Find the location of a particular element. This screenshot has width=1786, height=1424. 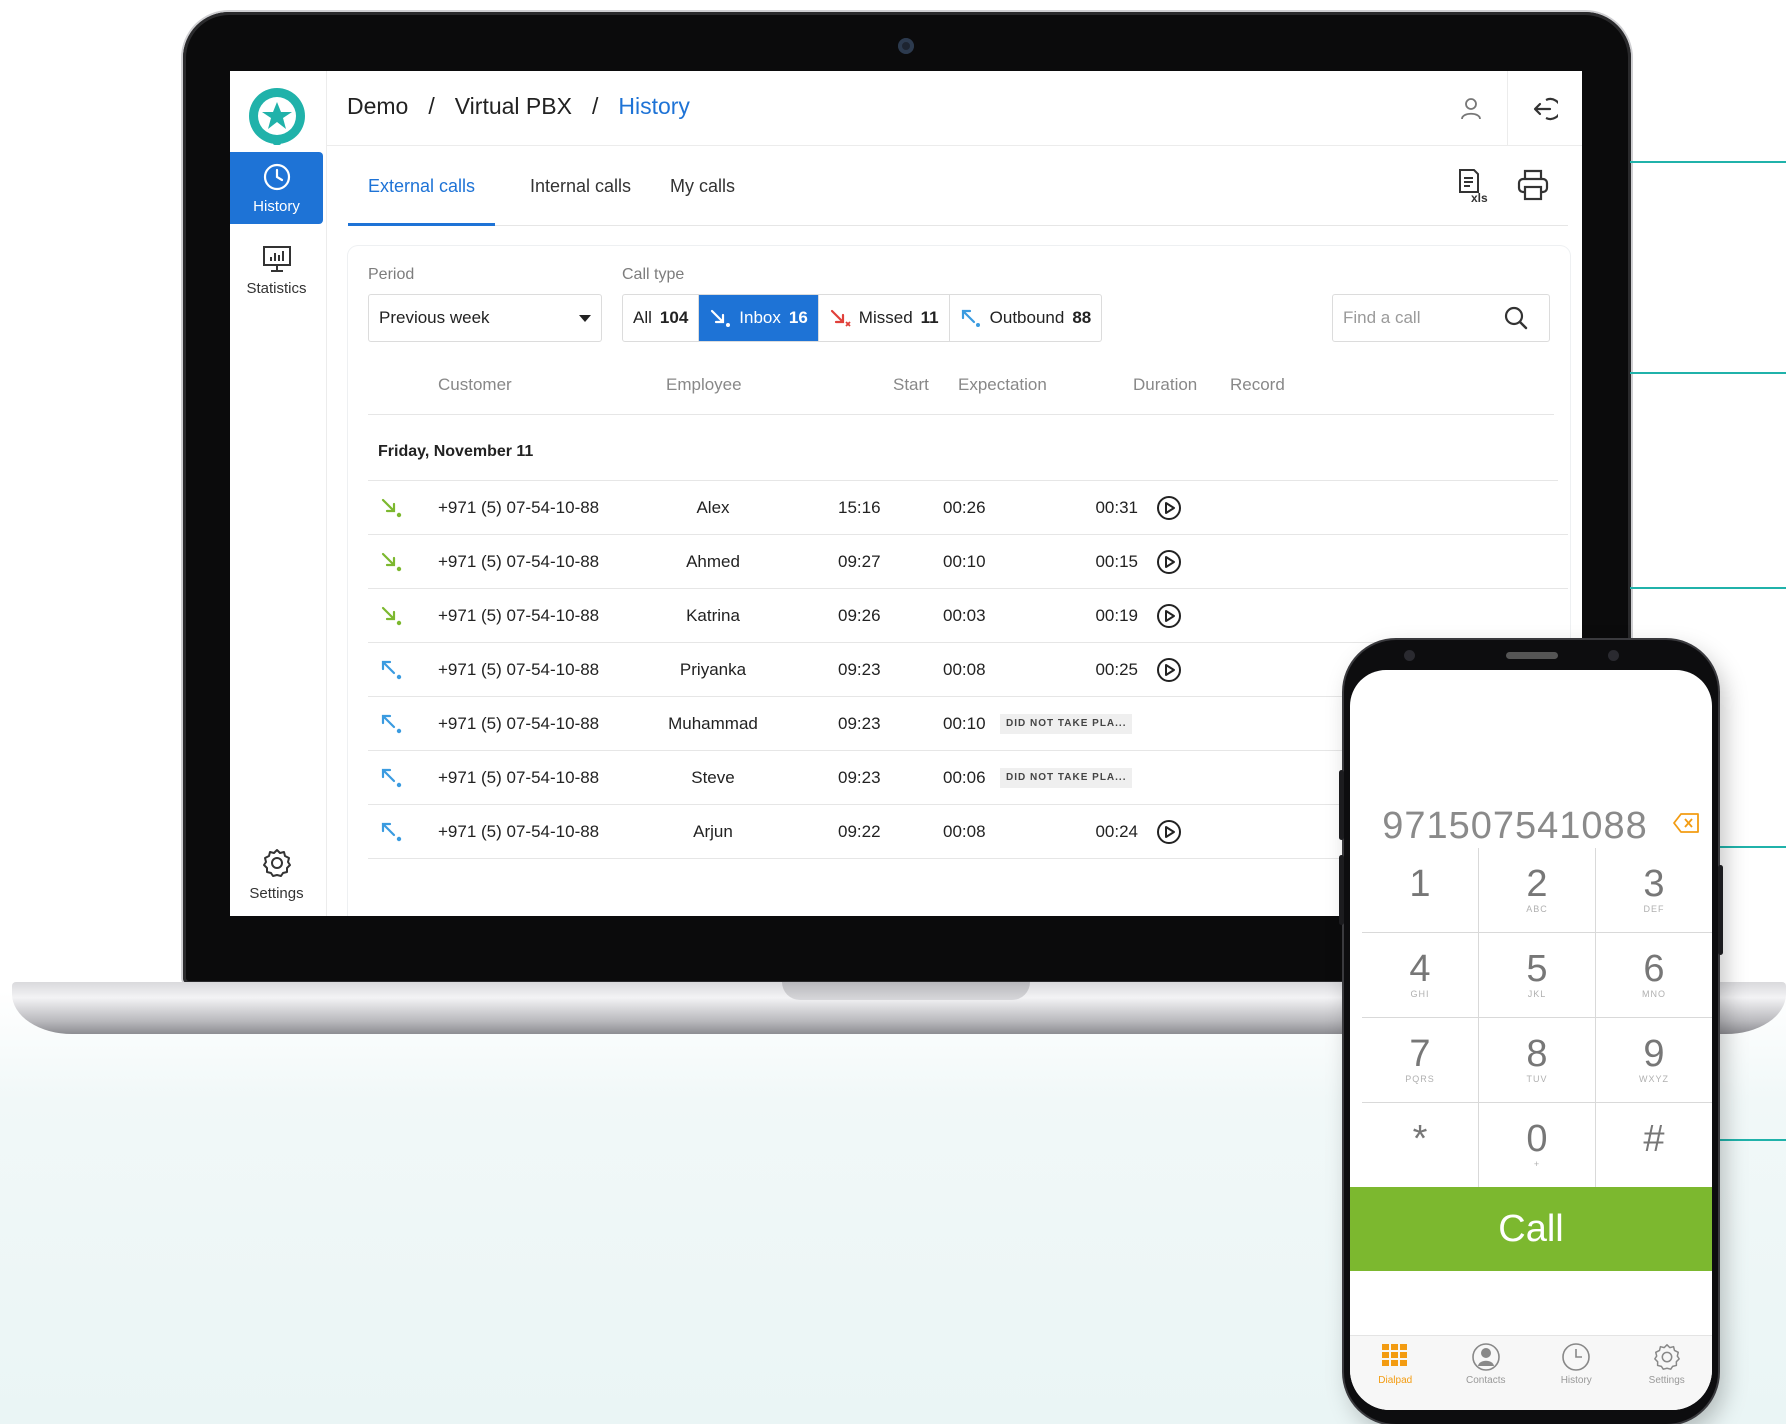

period-label: Period is located at coordinates (391, 274).